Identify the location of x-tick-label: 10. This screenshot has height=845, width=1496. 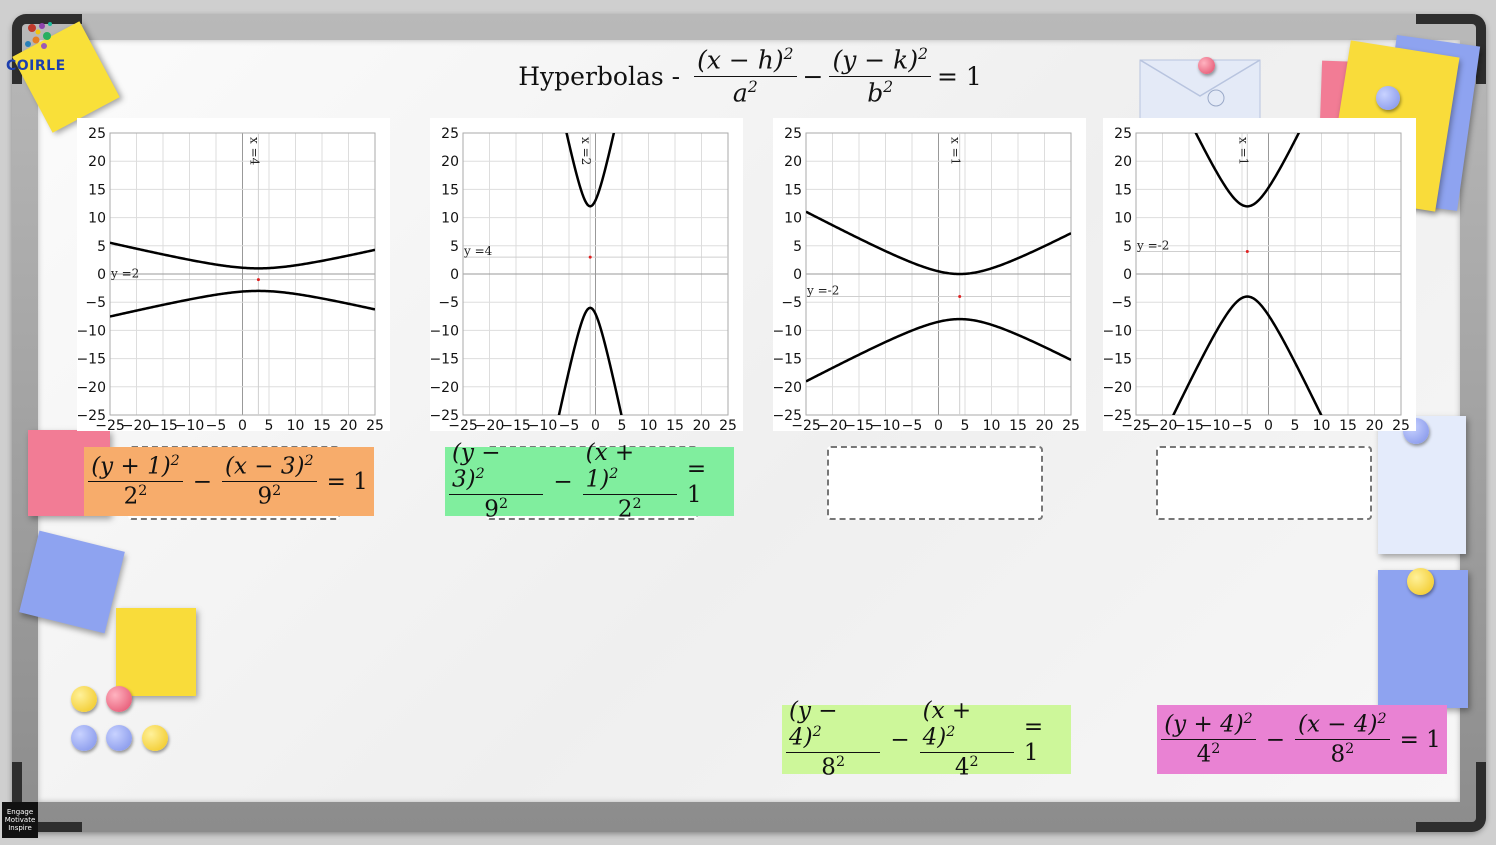
(992, 424).